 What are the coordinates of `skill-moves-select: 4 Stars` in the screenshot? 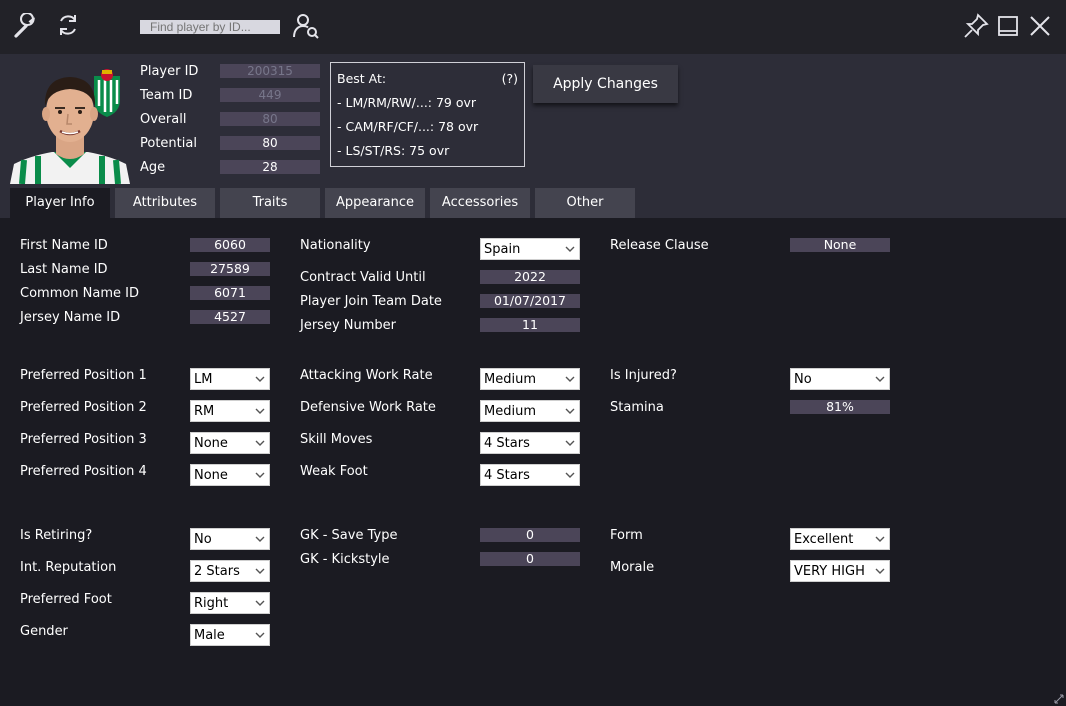 It's located at (530, 443).